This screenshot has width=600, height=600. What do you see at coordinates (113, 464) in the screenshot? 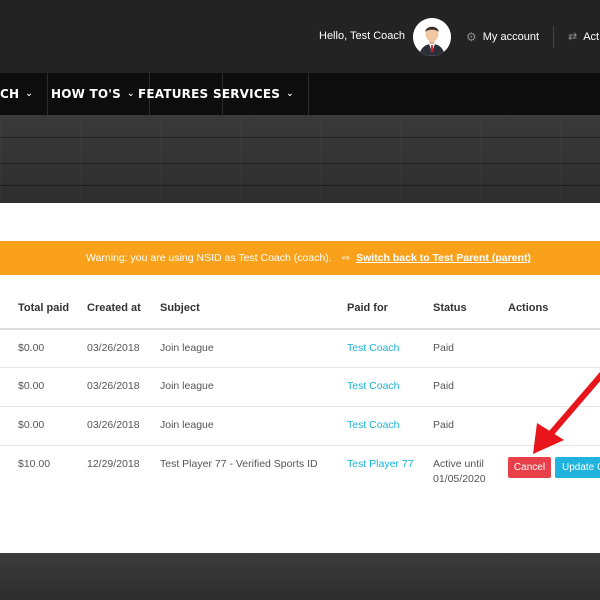
I see `cell-created-at: 12/29/2018` at bounding box center [113, 464].